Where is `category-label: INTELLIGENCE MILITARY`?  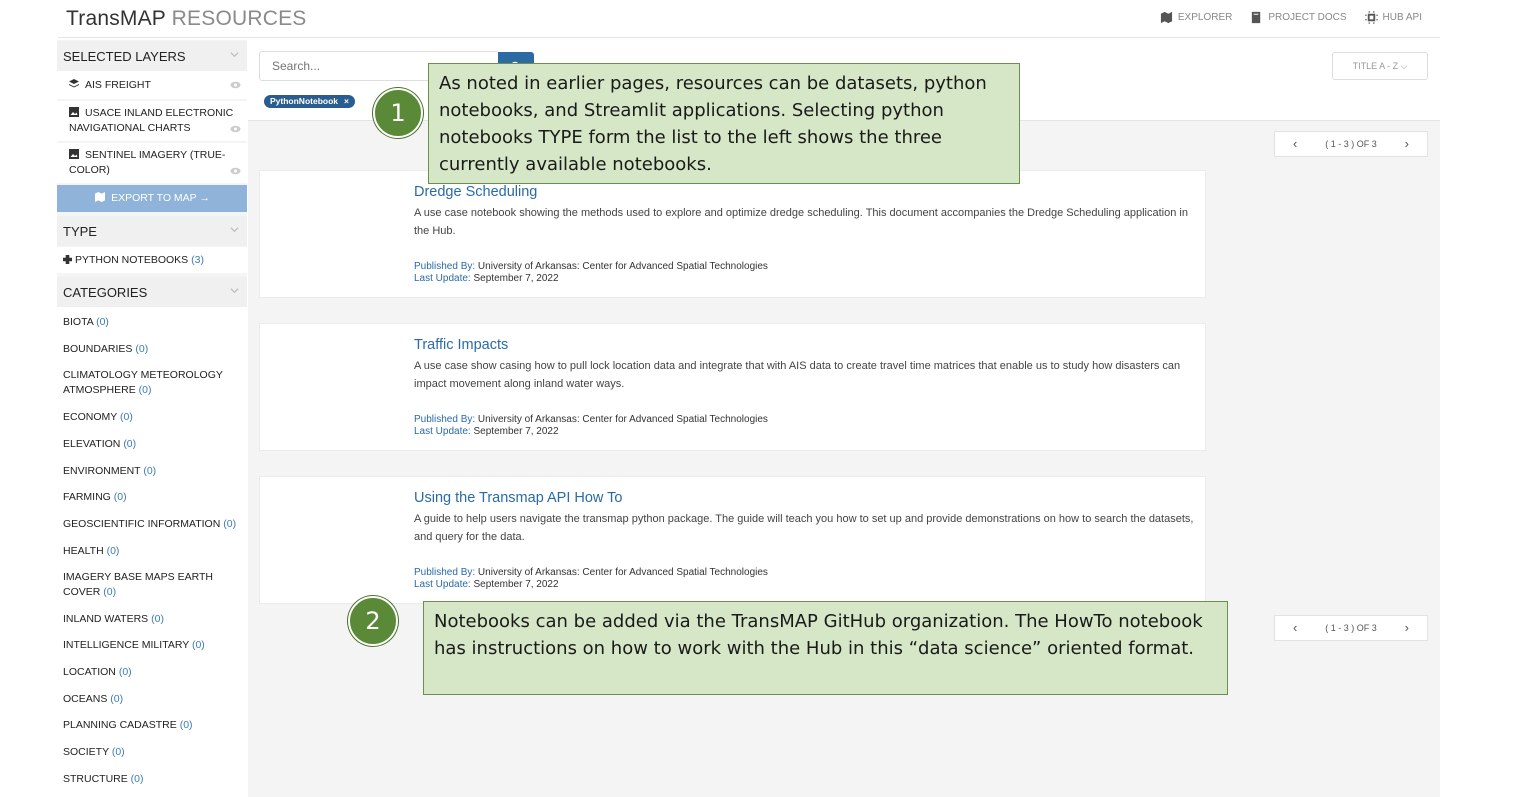
category-label: INTELLIGENCE MILITARY is located at coordinates (126, 645).